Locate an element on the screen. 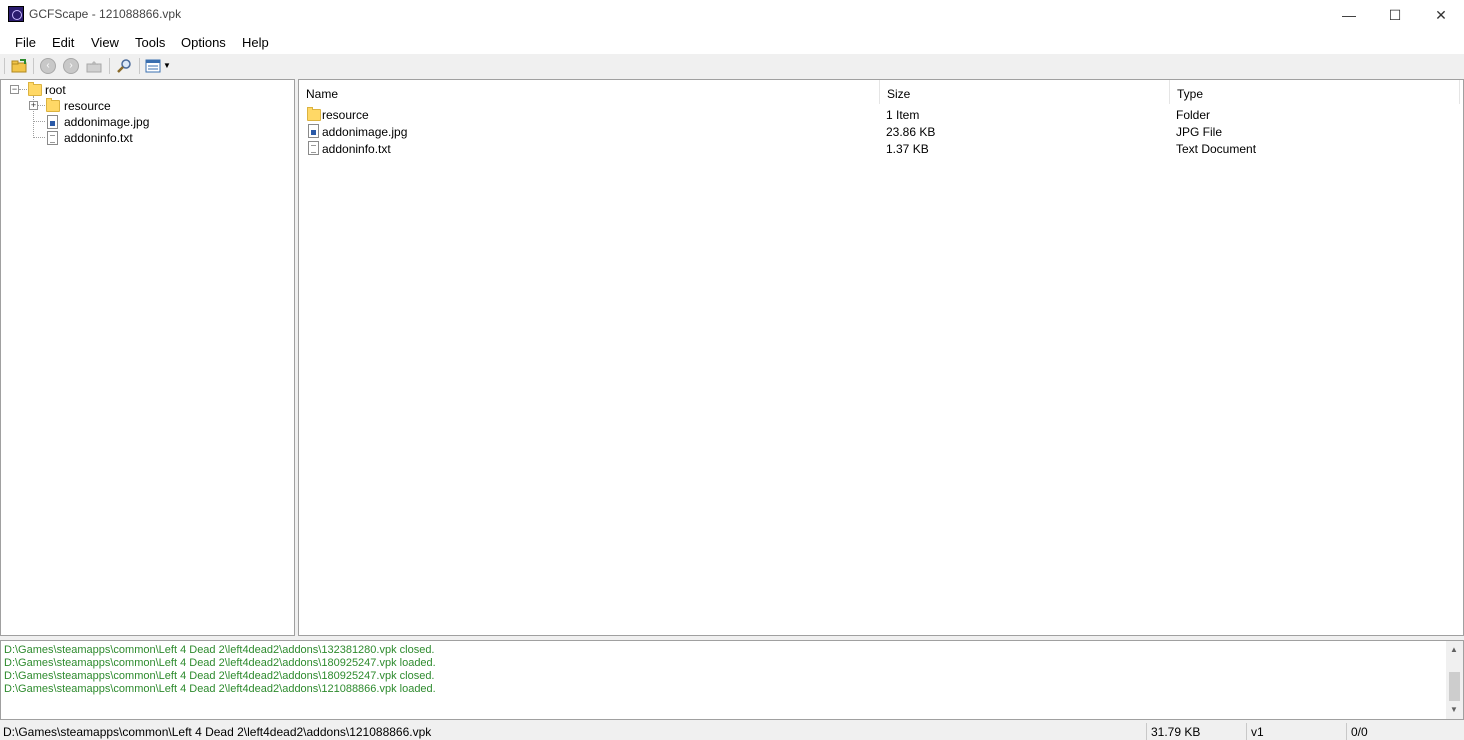  open-folder-icon is located at coordinates (19, 66).